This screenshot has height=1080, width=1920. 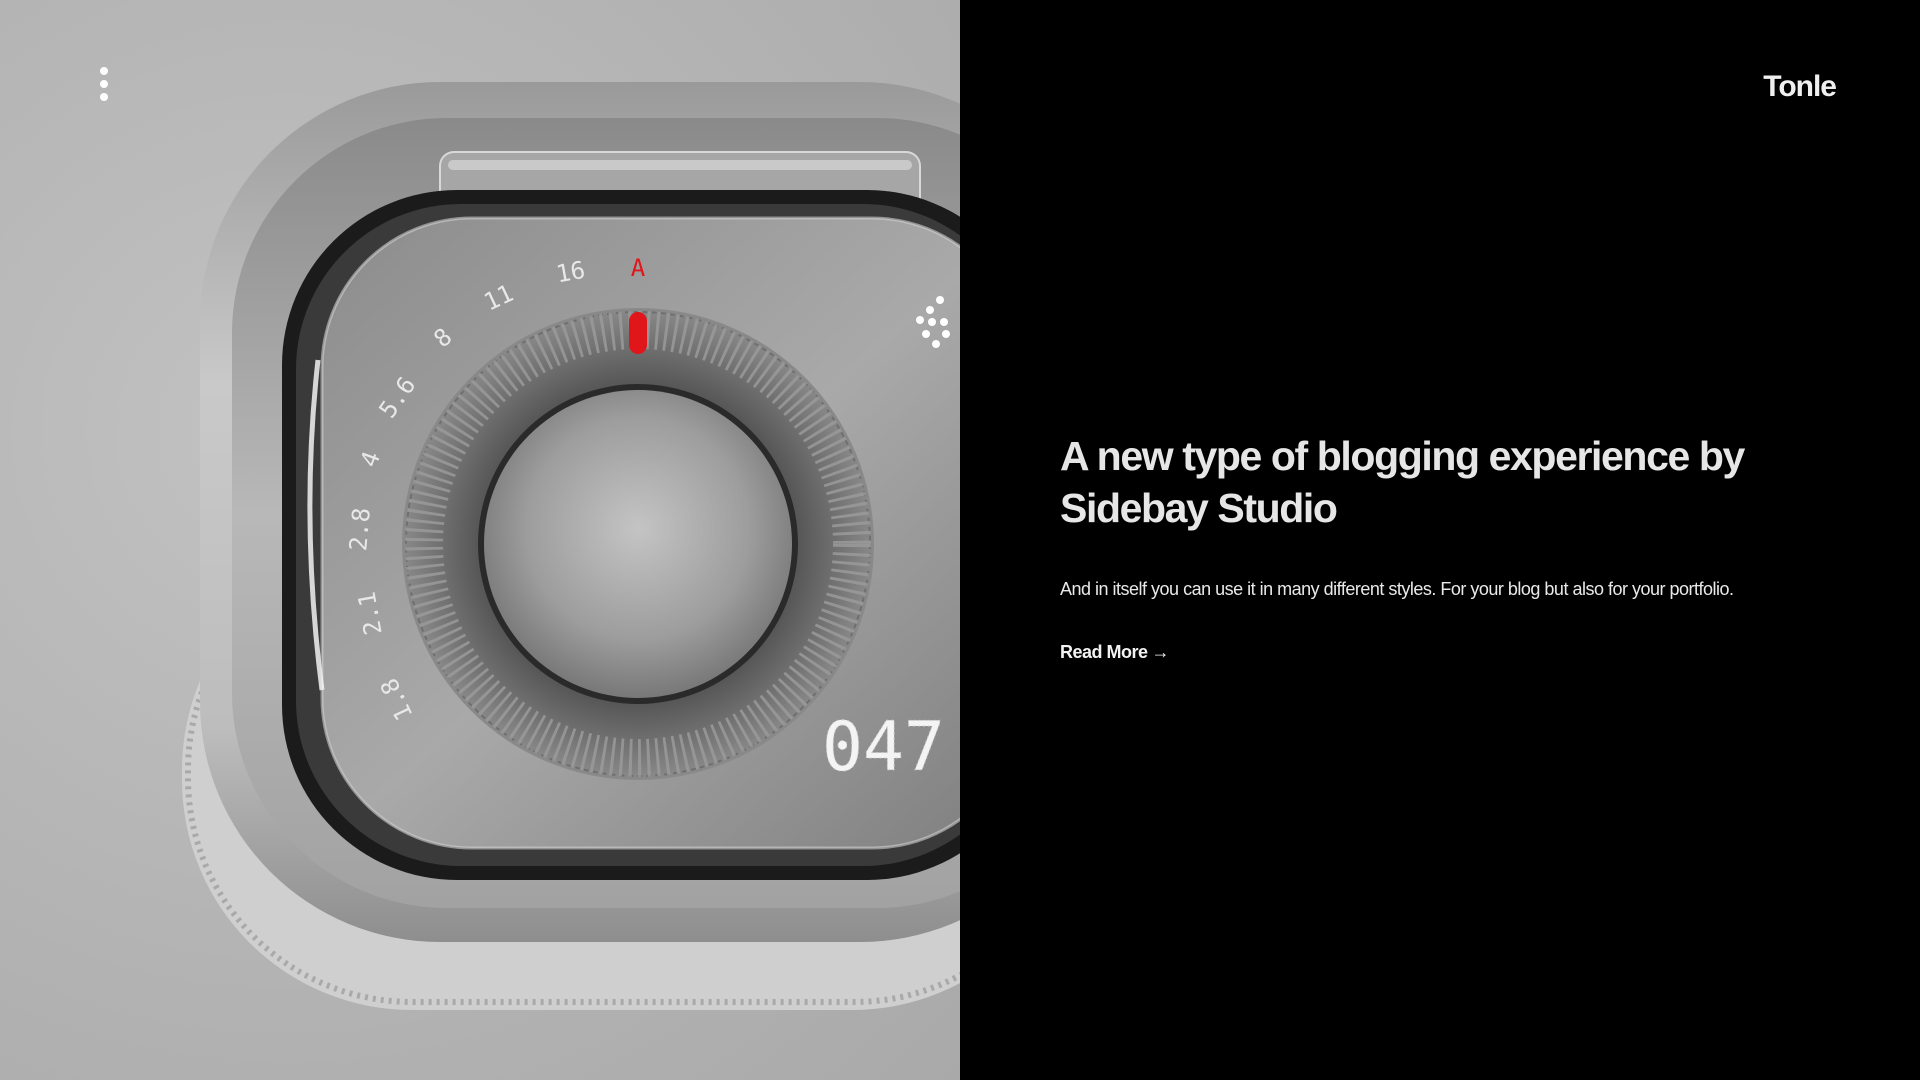 I want to click on brand-logo: Tonle, so click(x=1800, y=87).